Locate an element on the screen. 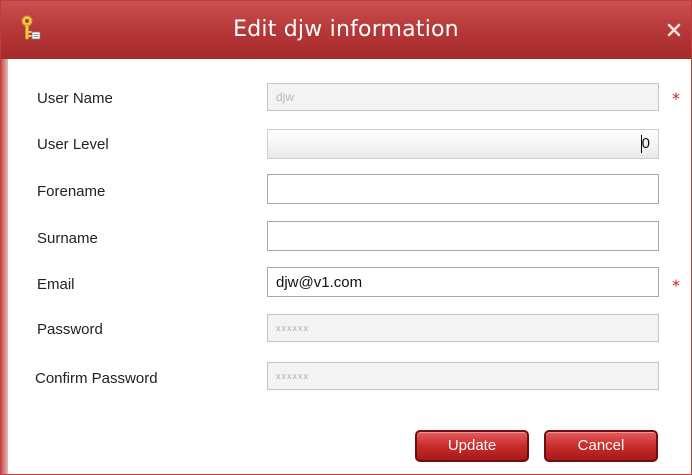  update-button: Update is located at coordinates (472, 446).